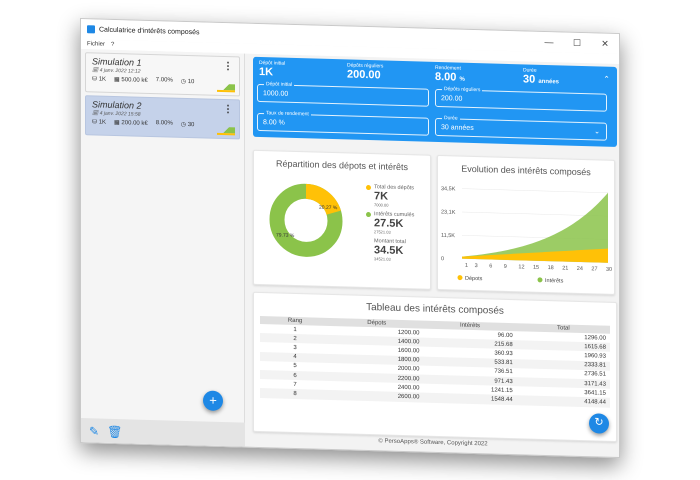 The height and width of the screenshot is (480, 700). Describe the element at coordinates (143, 124) in the screenshot. I see `simulation-stats: ⛁ 1K ▦ 200.00 k€ 8.00% ◷ 30` at that location.